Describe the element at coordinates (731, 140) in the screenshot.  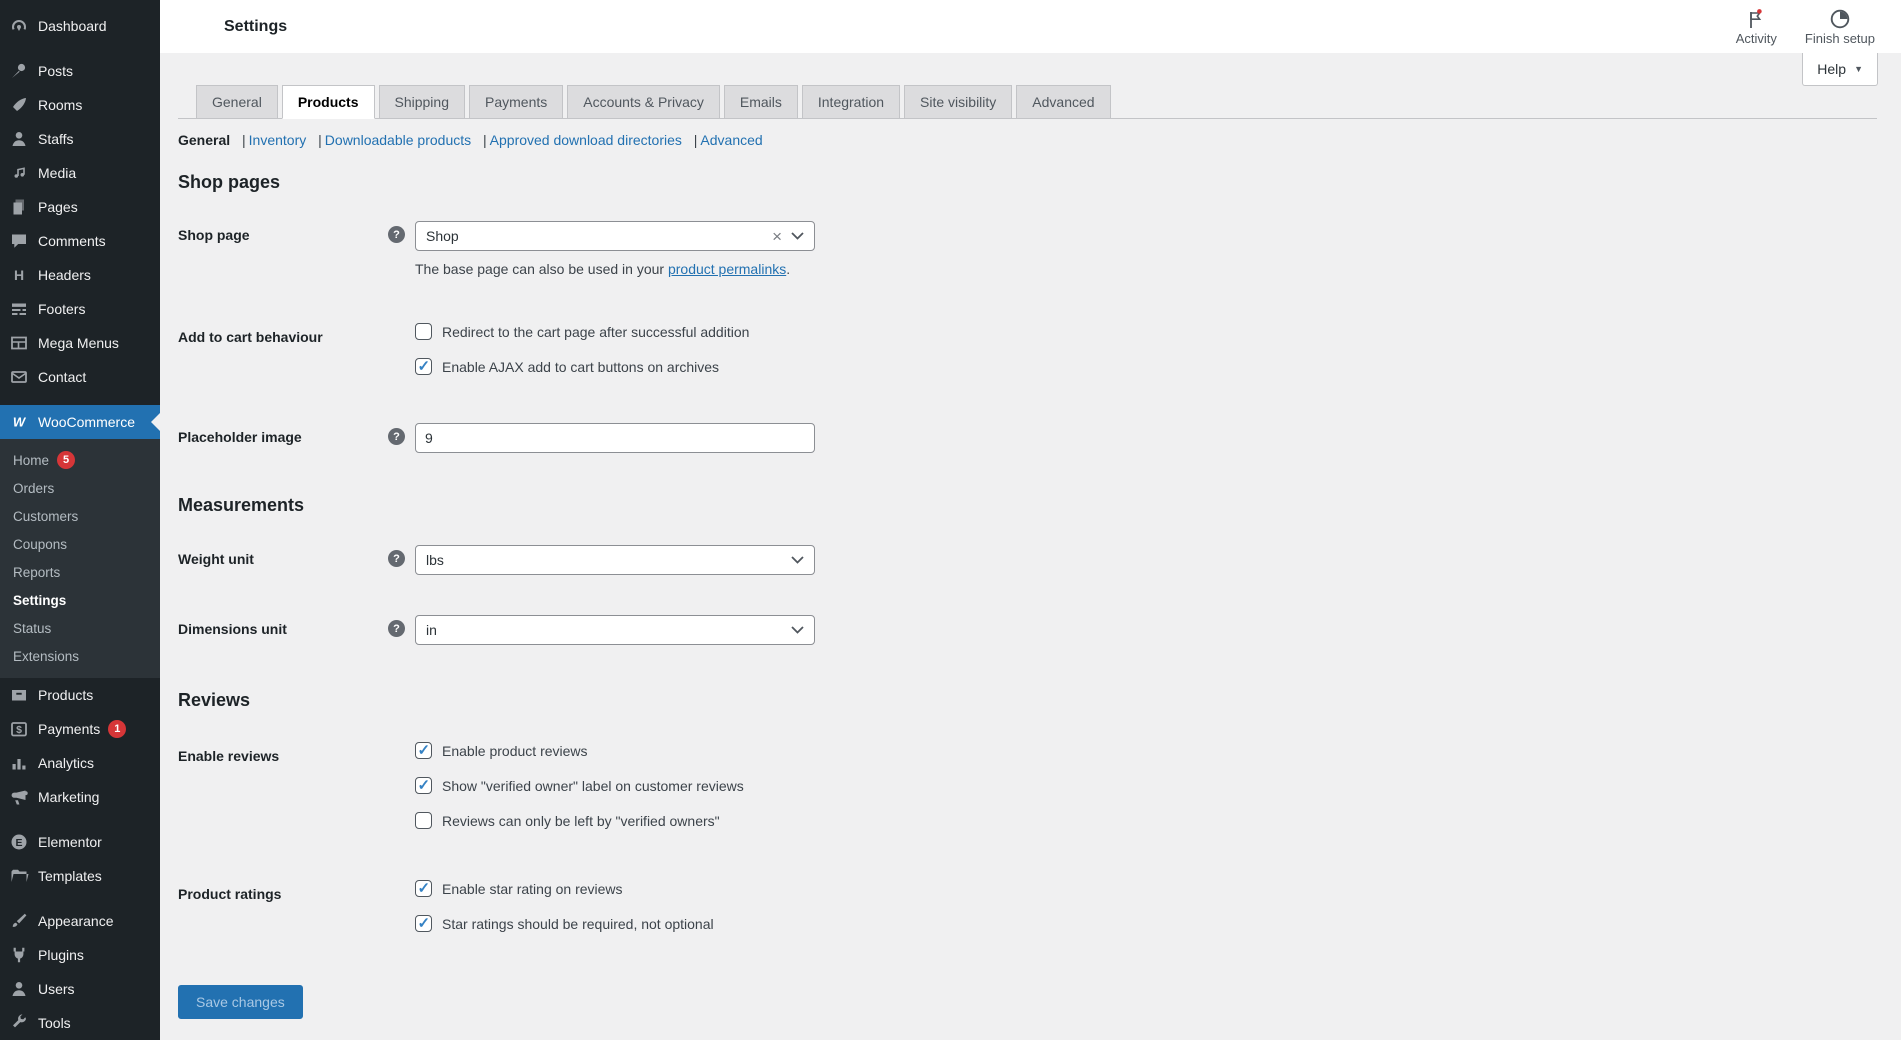
I see `subnav-item-advanced: Advanced` at that location.